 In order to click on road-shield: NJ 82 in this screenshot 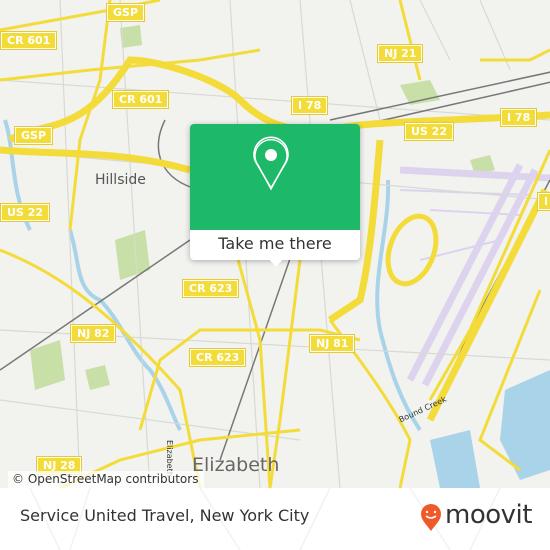, I will do `click(93, 333)`.